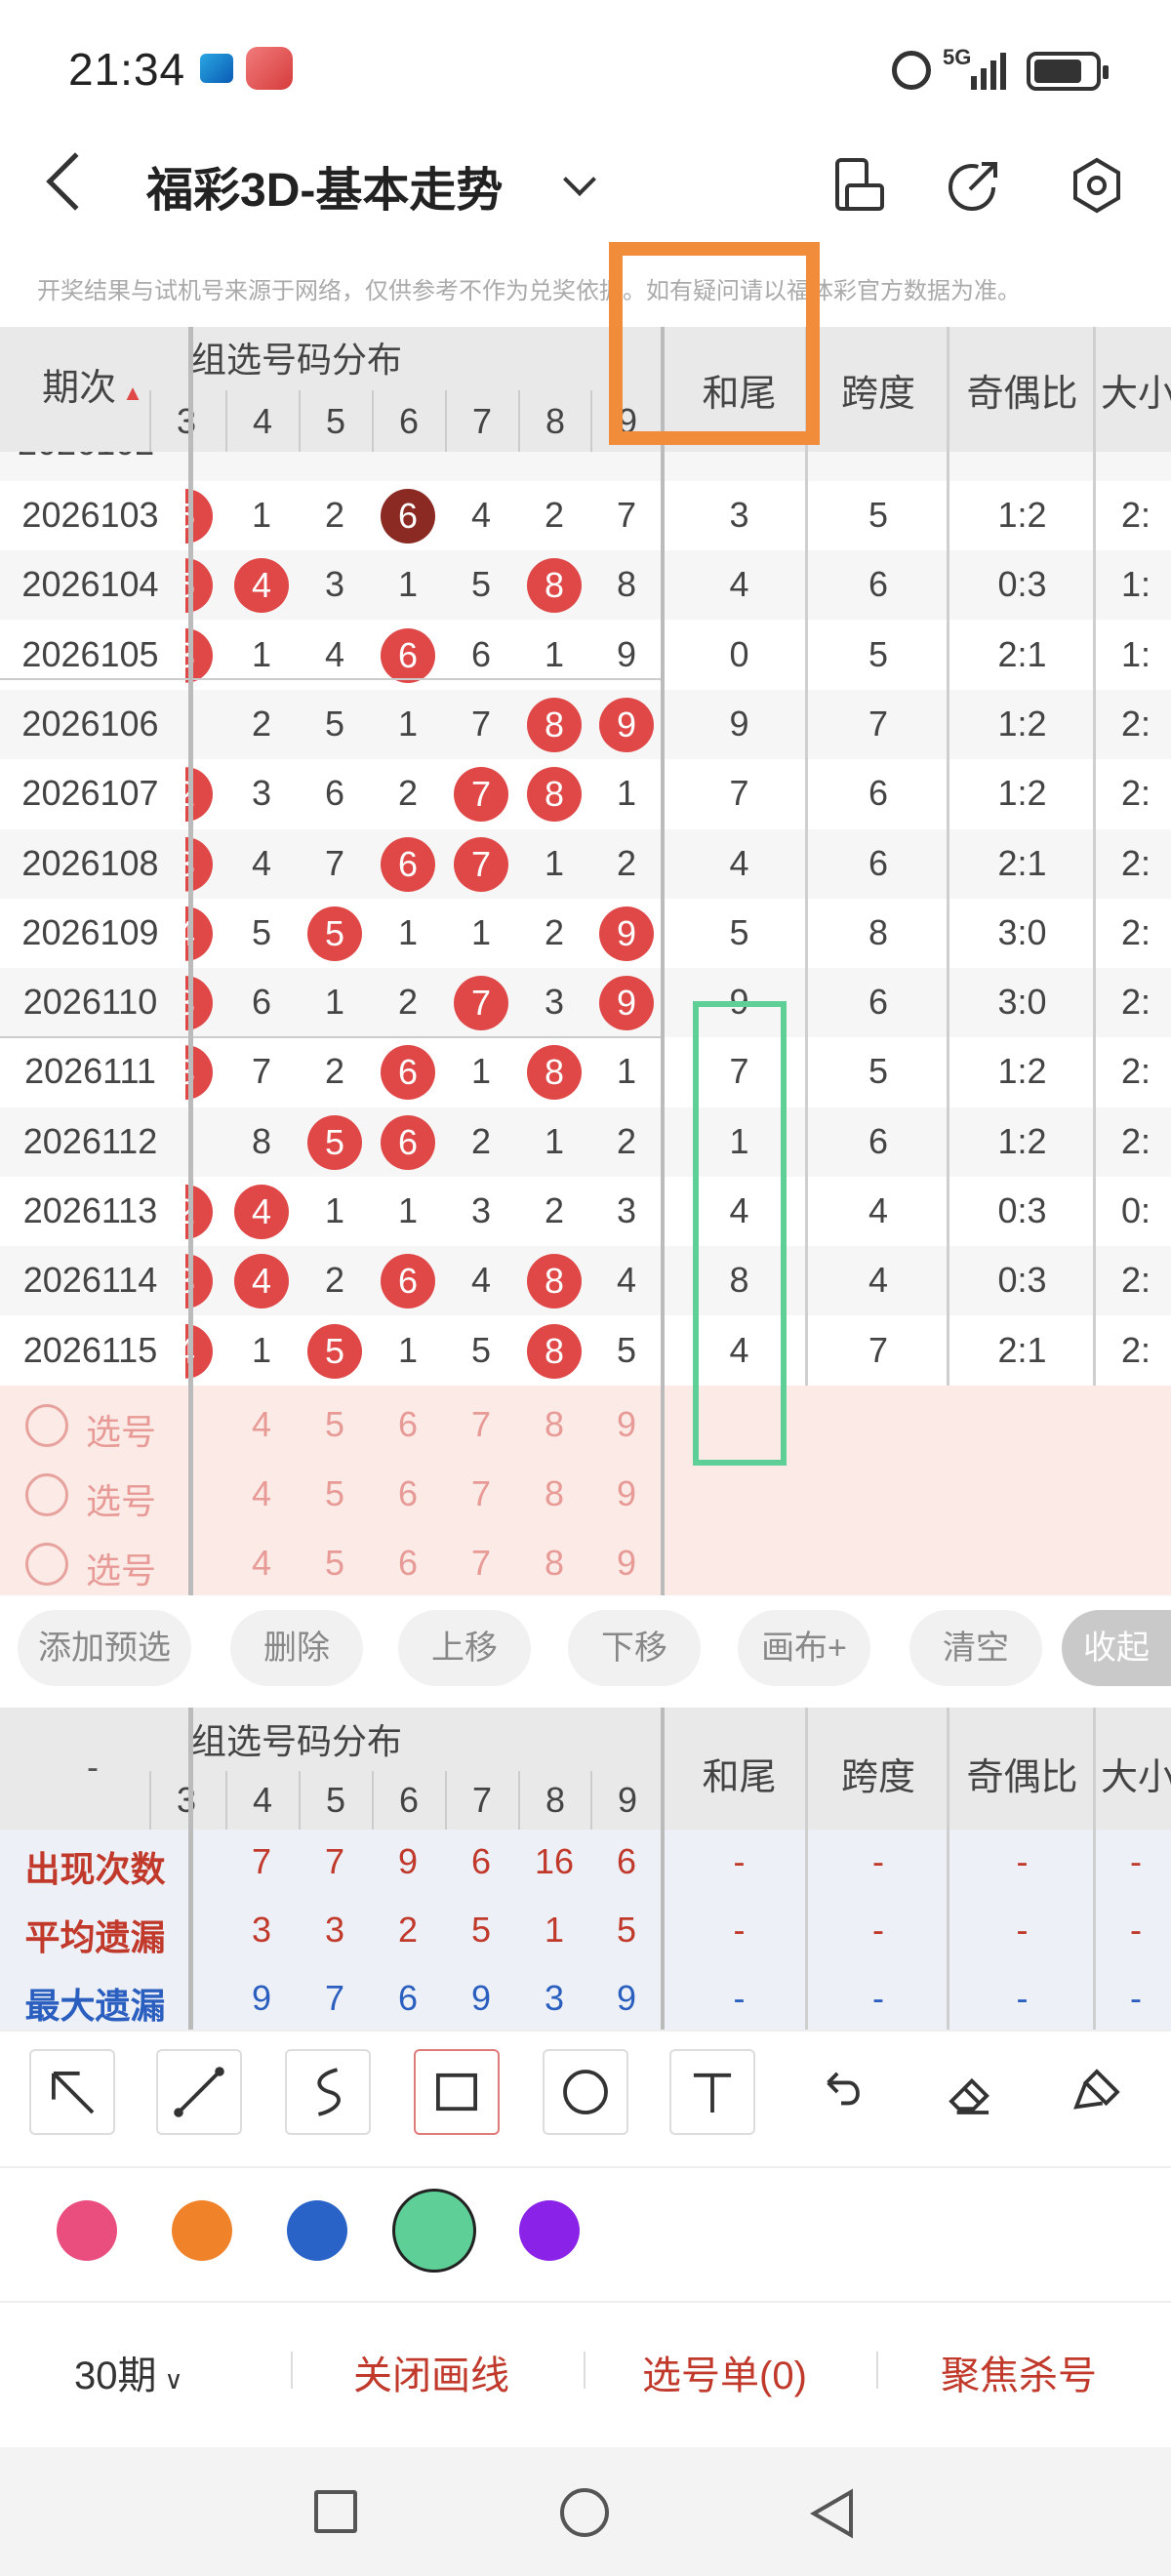 The height and width of the screenshot is (2576, 1171). Describe the element at coordinates (1116, 1648) in the screenshot. I see `collapse-button: 收起` at that location.